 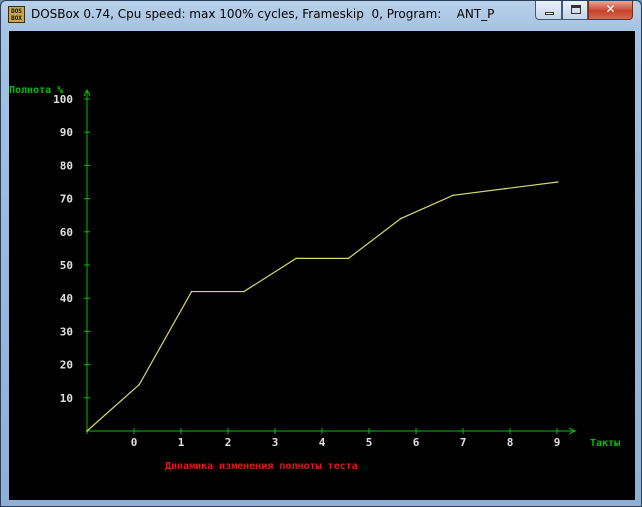 I want to click on close-icon: ✕, so click(x=610, y=9).